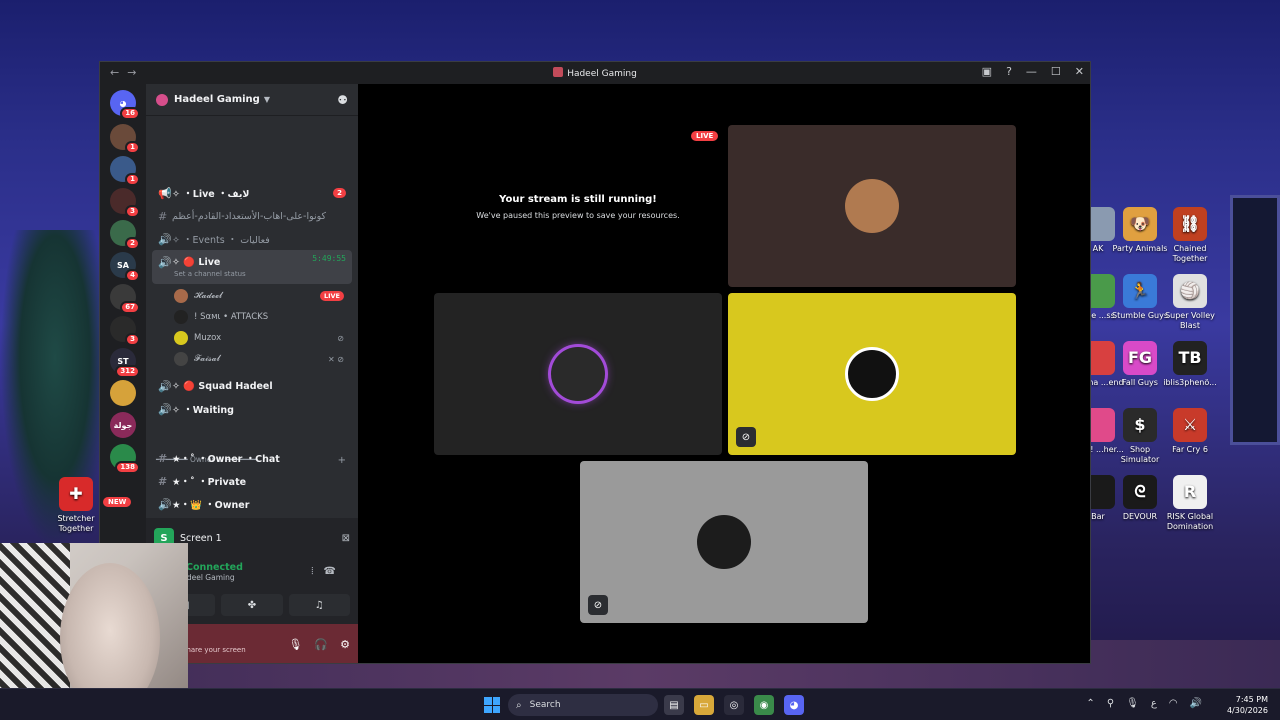 The height and width of the screenshot is (720, 1280). I want to click on guild-header: Hadeel Gaming ▼ ⚉, so click(252, 100).